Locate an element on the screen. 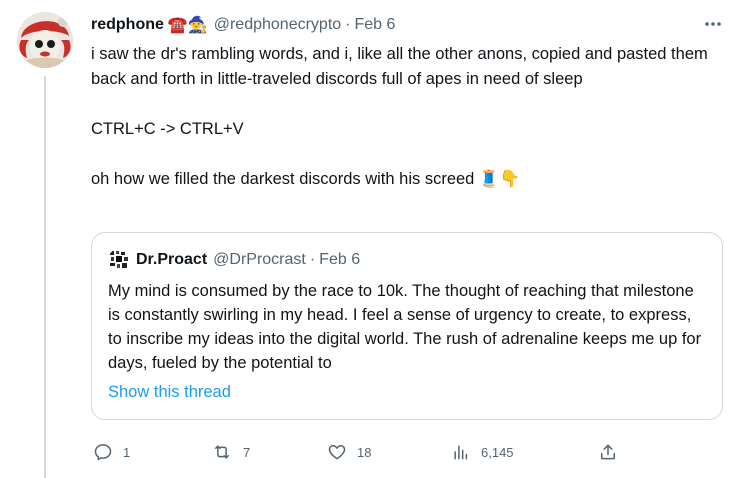 The height and width of the screenshot is (478, 741). views-chart-icon is located at coordinates (461, 452).